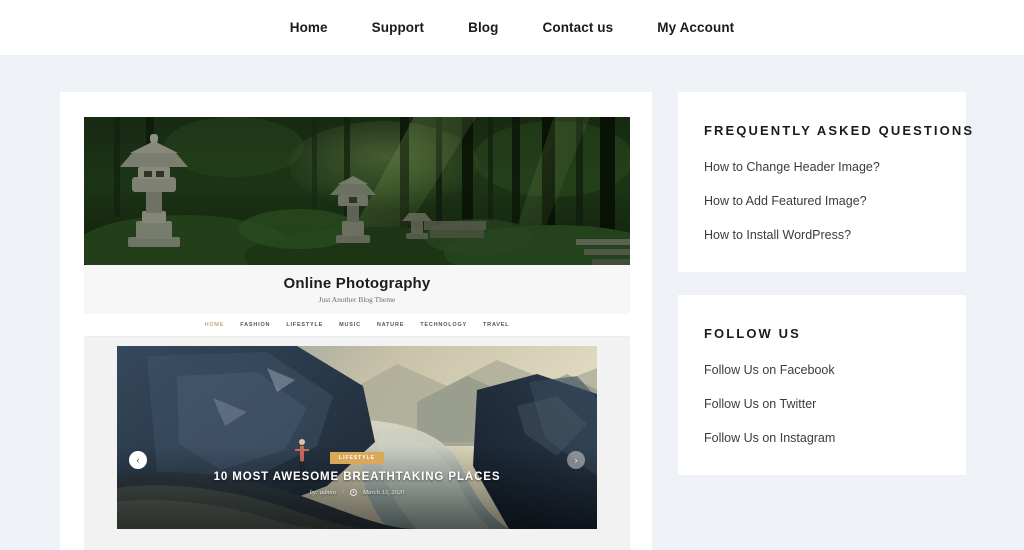  I want to click on slider-post-title: 10 MOST AWESOME BREATHTAKING PLACES, so click(357, 477).